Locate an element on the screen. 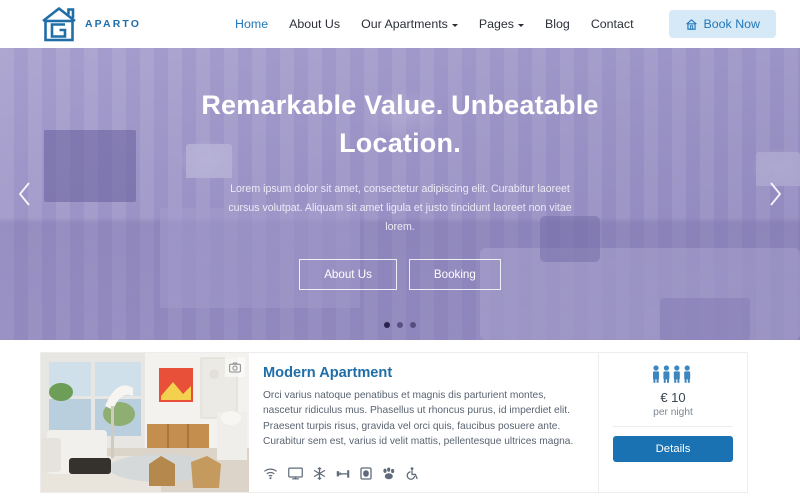 The height and width of the screenshot is (500, 800). nav-item-about-us: About Us is located at coordinates (314, 24).